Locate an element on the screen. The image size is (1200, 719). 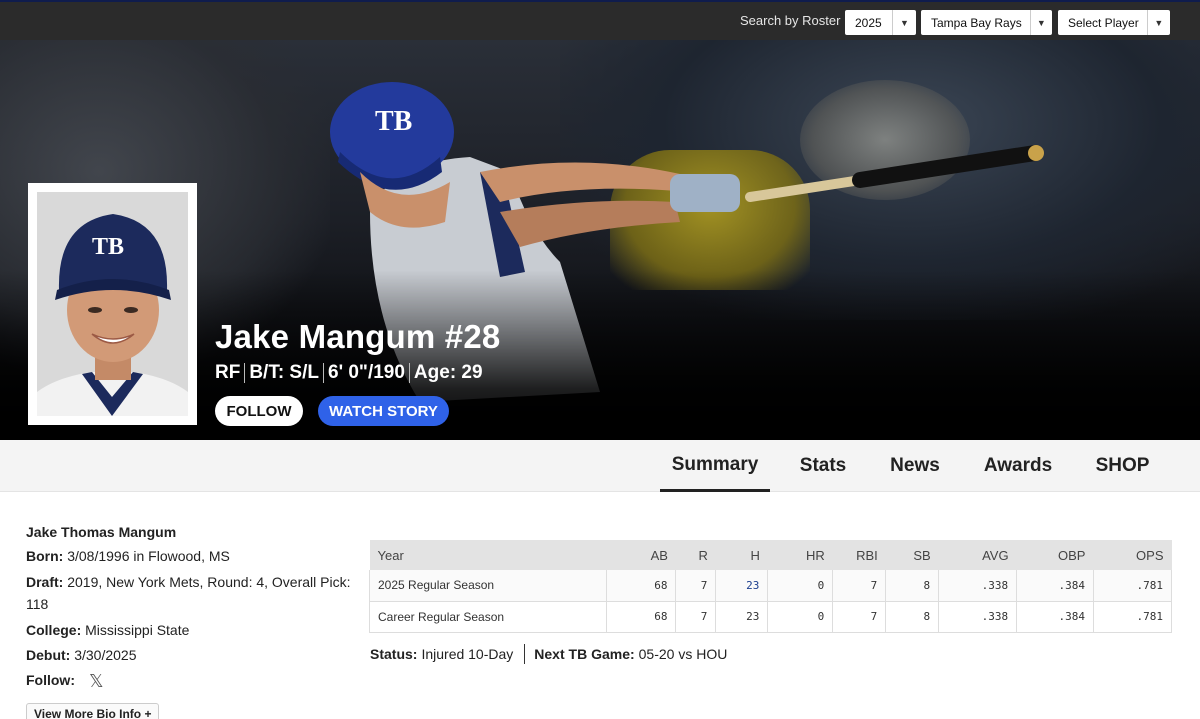
full-name: Jake Thomas Mangum is located at coordinates (101, 532).